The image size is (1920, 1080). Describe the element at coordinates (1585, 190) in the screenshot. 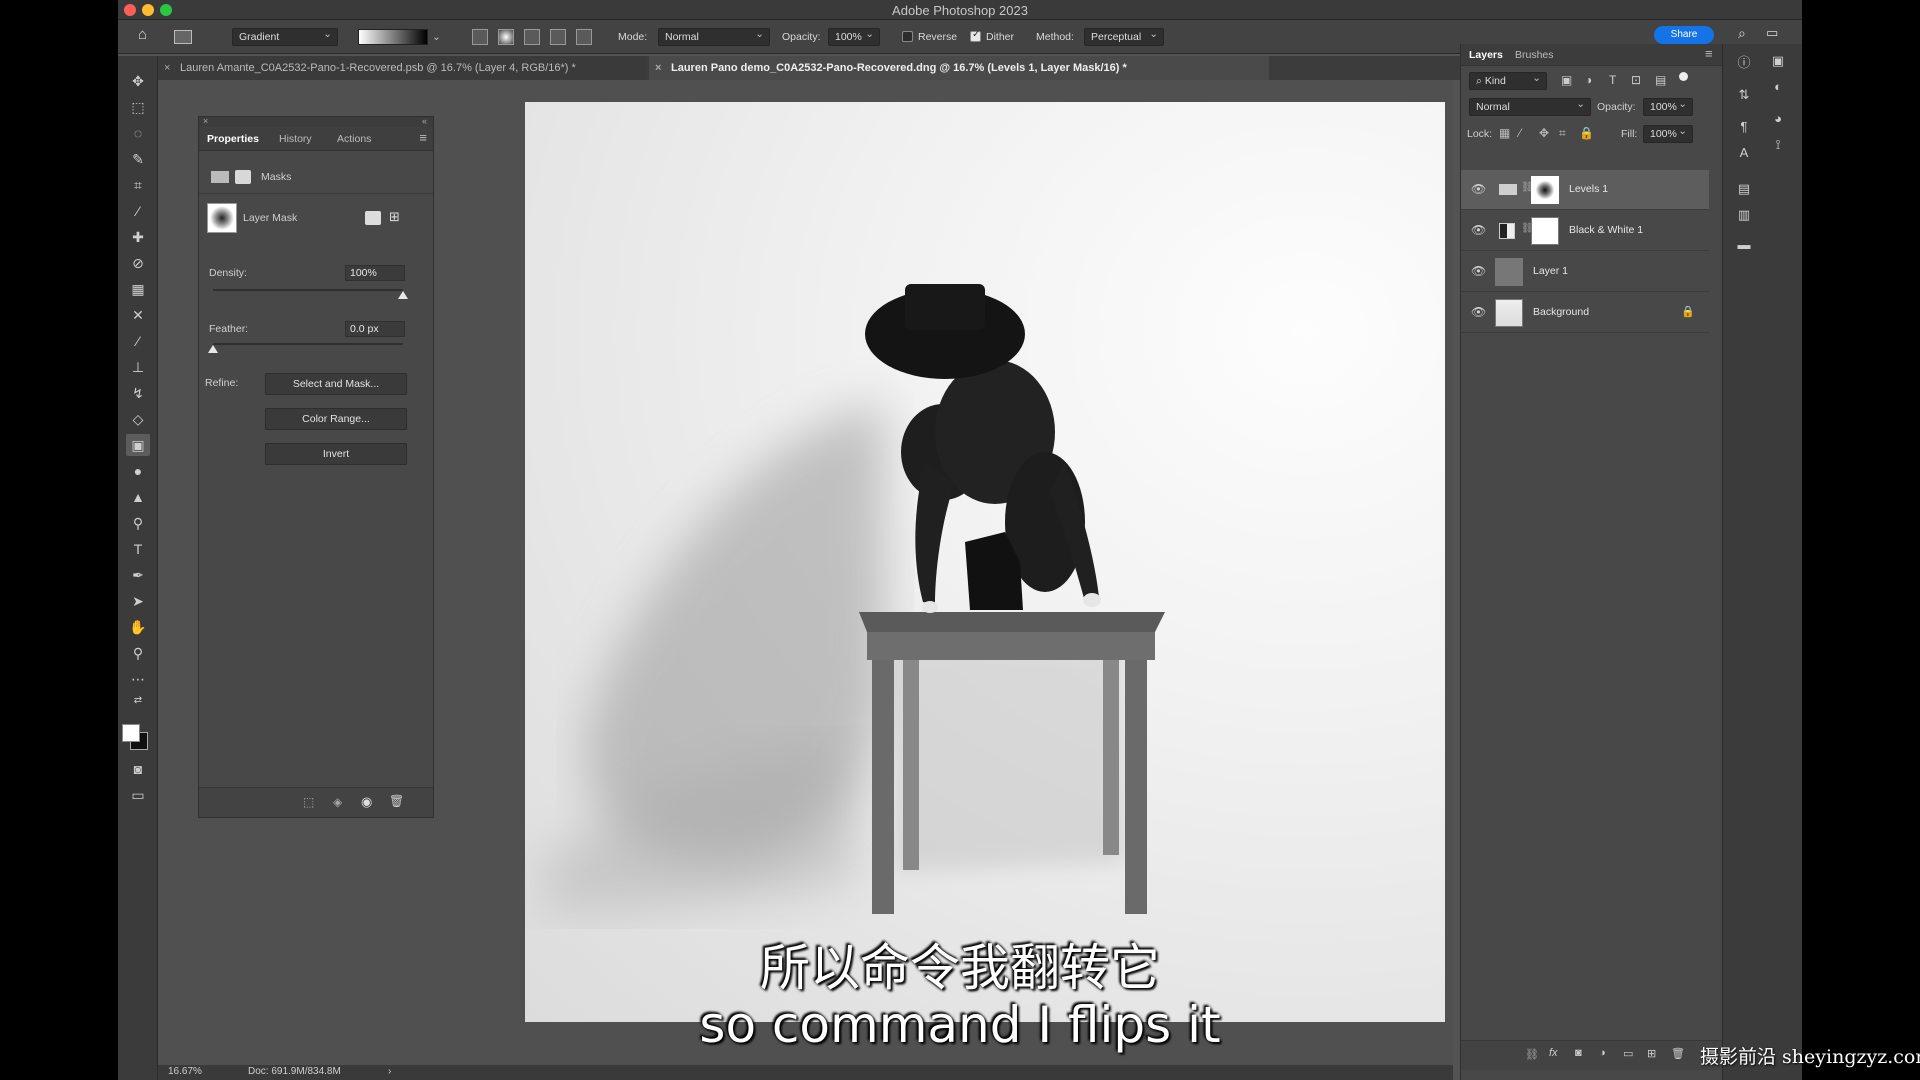

I see `layer-row-levels: 👁 ⛓ Levels 1` at that location.